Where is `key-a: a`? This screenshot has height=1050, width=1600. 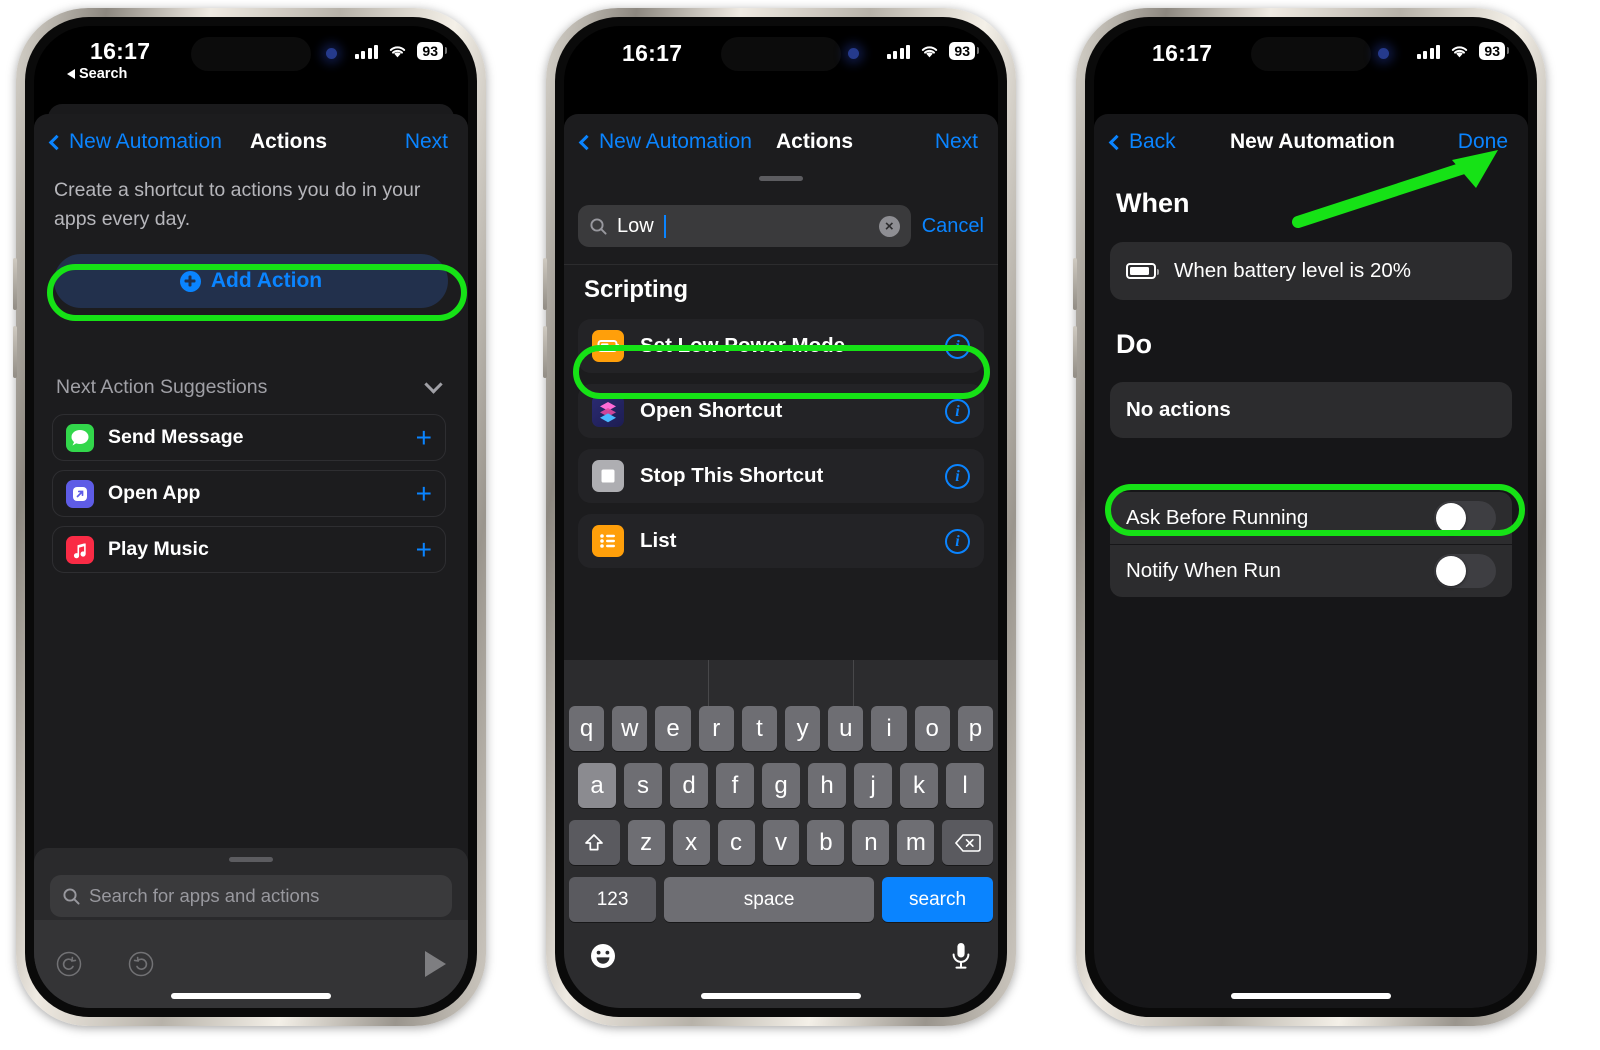 key-a: a is located at coordinates (597, 785).